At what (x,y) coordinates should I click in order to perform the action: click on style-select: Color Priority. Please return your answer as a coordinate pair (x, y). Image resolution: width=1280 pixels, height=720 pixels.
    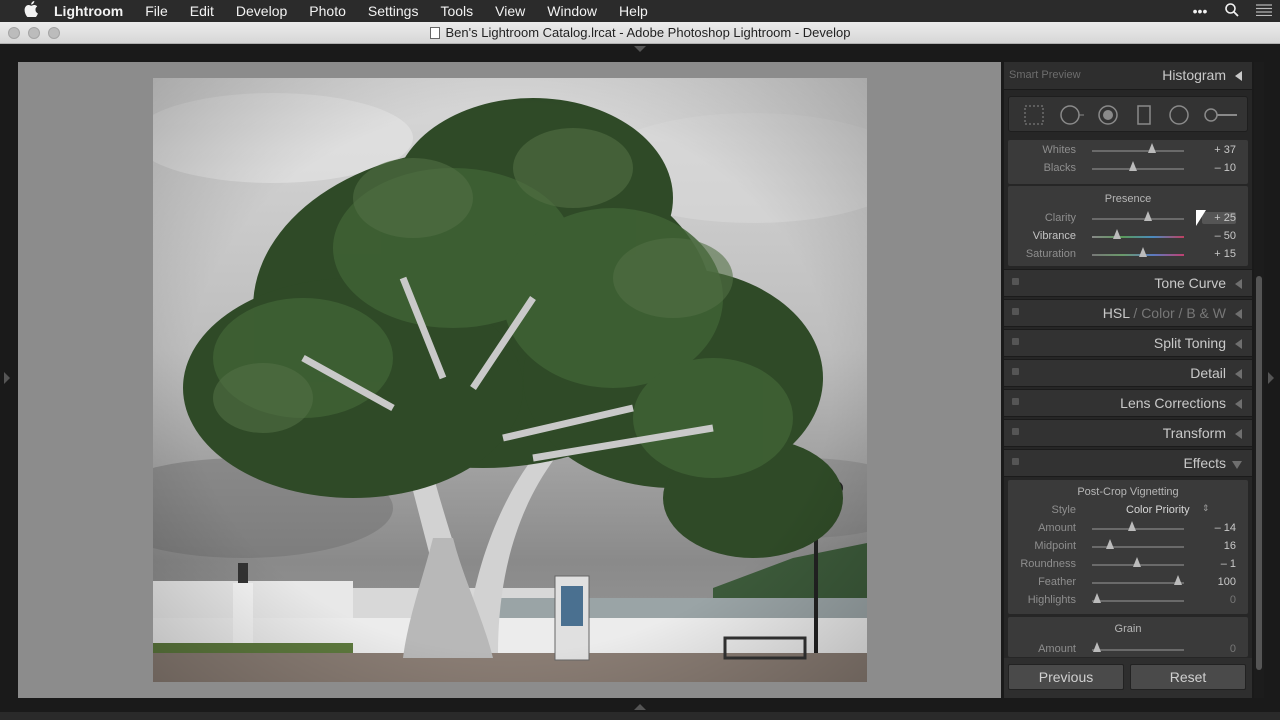
    Looking at the image, I should click on (1158, 510).